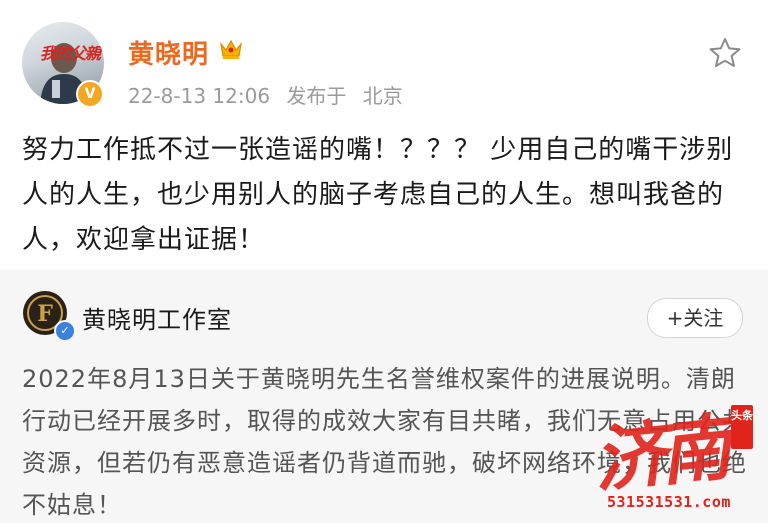 This screenshot has width=768, height=526. I want to click on site-watermark: 济南 头条 531531531.com, so click(675, 457).